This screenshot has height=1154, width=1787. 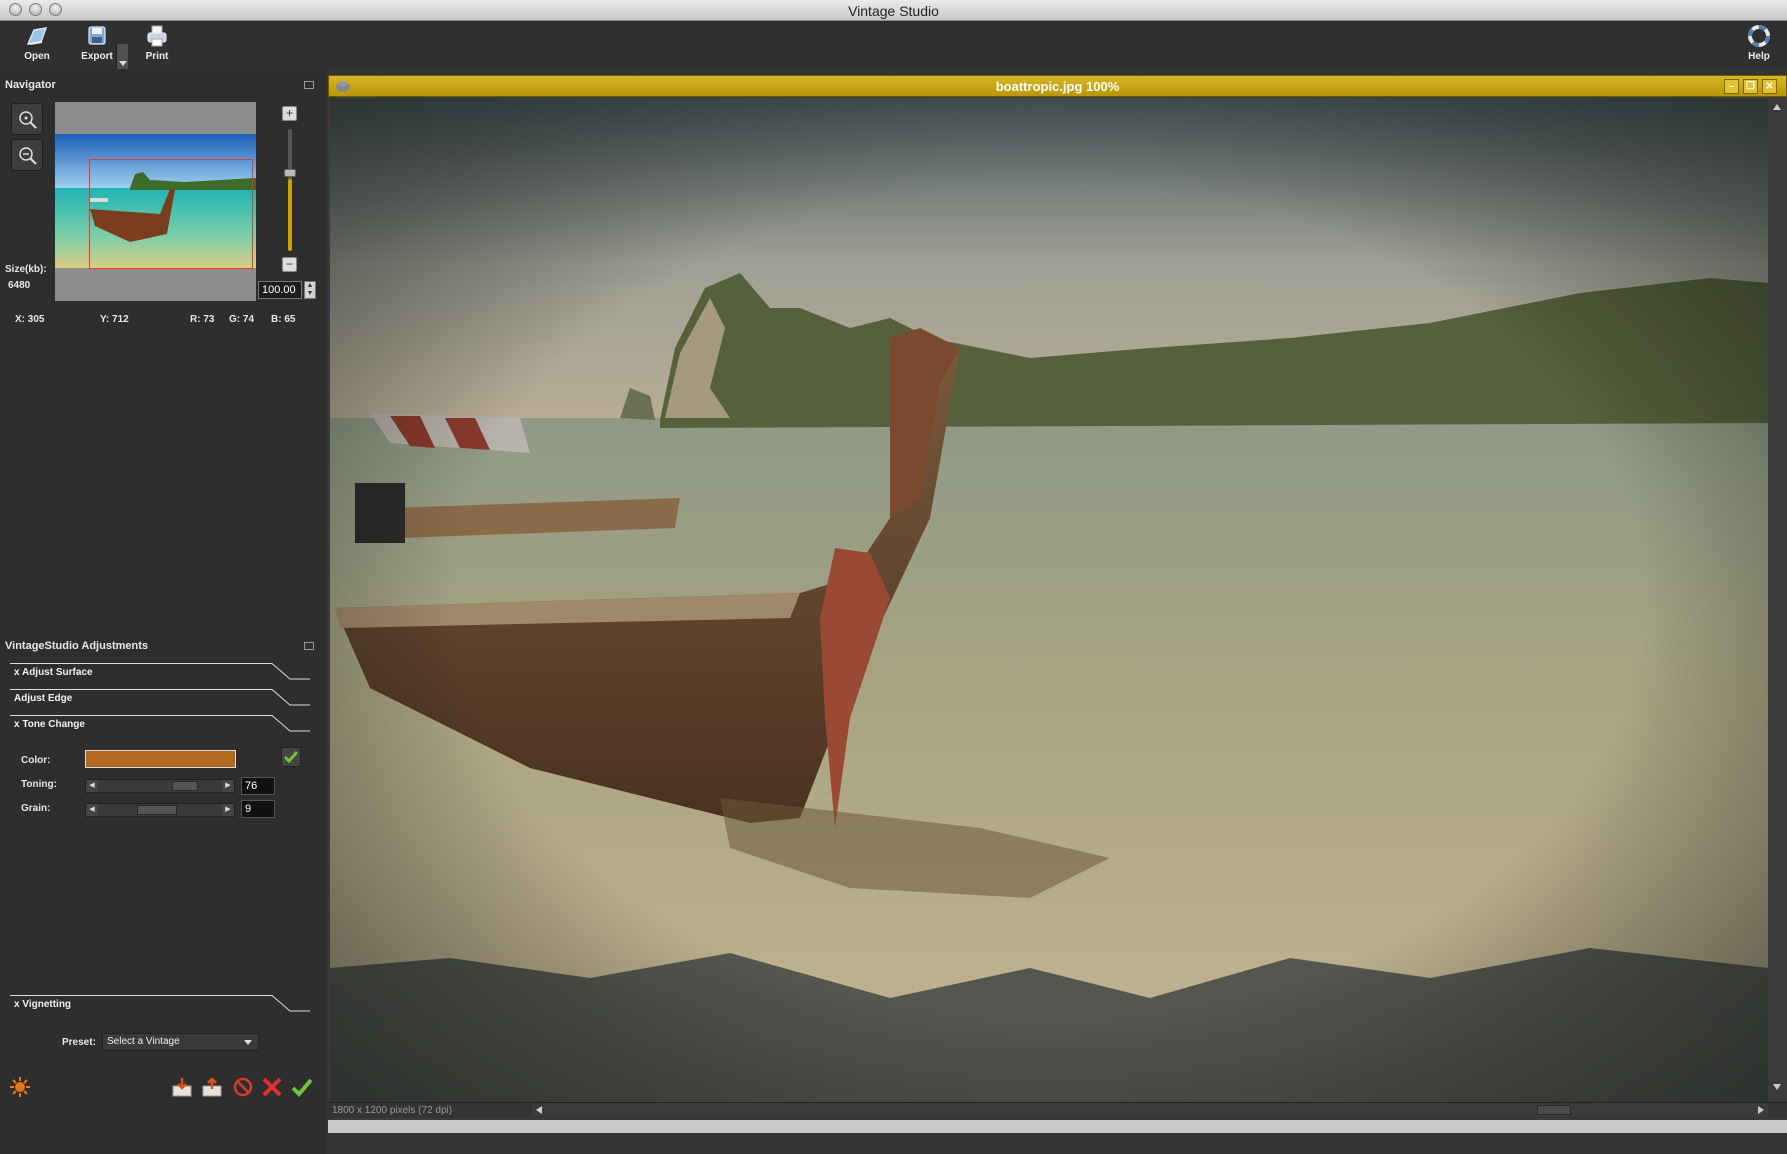 What do you see at coordinates (290, 215) in the screenshot?
I see `zoom-slider-fill` at bounding box center [290, 215].